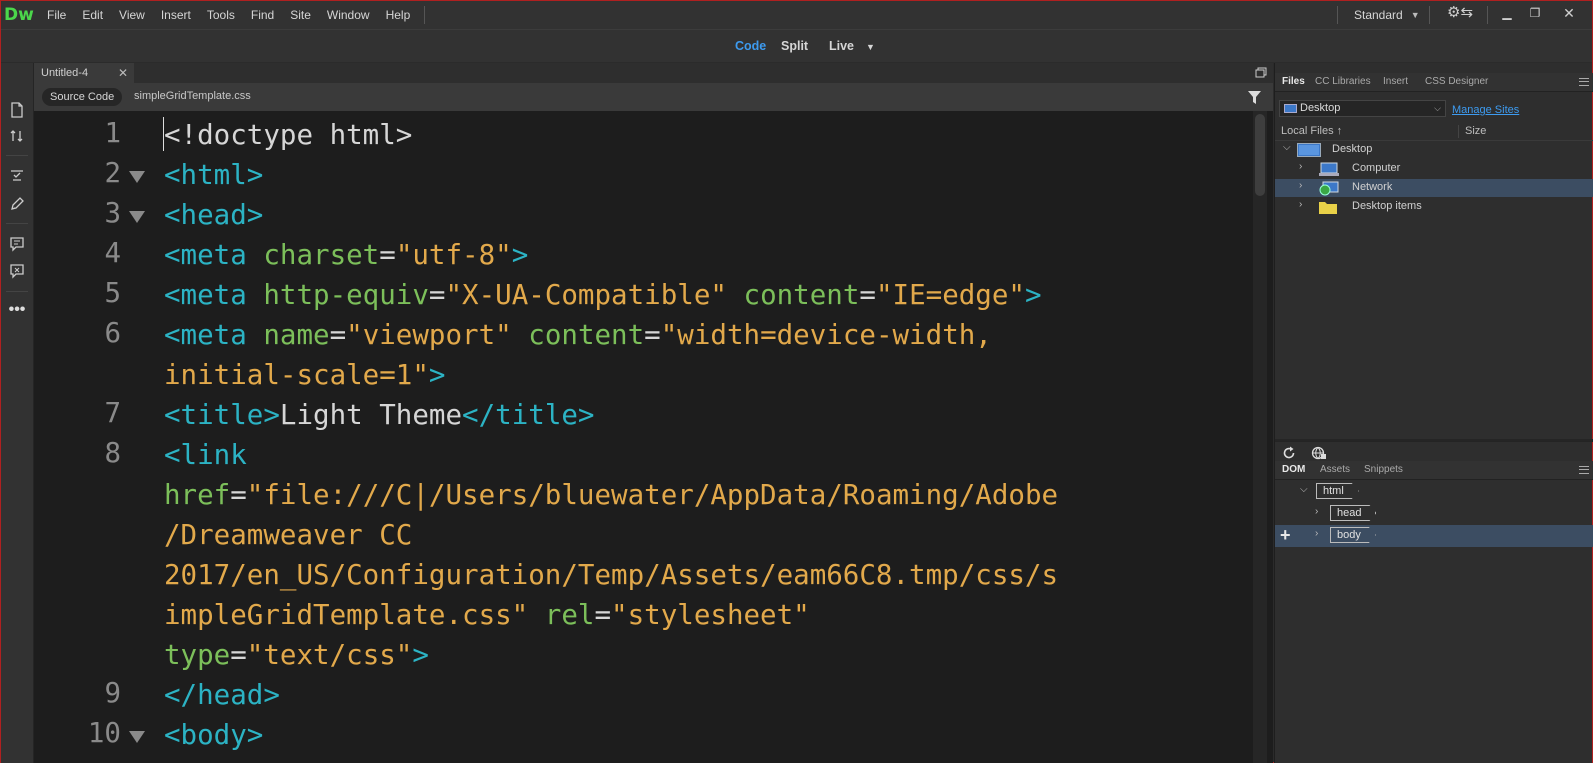  I want to click on menu-insert: Insert, so click(176, 15).